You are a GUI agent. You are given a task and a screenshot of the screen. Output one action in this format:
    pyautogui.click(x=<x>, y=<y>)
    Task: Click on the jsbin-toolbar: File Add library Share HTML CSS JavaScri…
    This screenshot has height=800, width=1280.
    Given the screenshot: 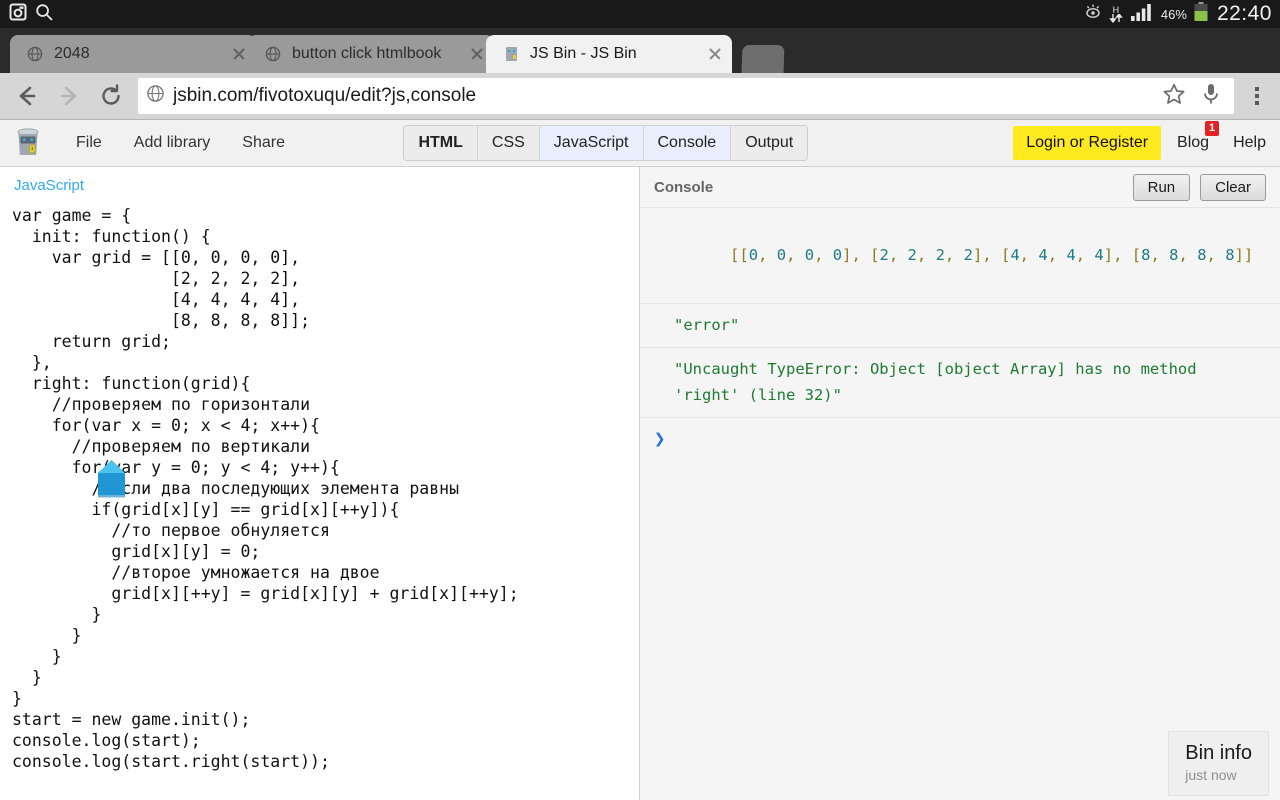 What is the action you would take?
    pyautogui.click(x=640, y=143)
    